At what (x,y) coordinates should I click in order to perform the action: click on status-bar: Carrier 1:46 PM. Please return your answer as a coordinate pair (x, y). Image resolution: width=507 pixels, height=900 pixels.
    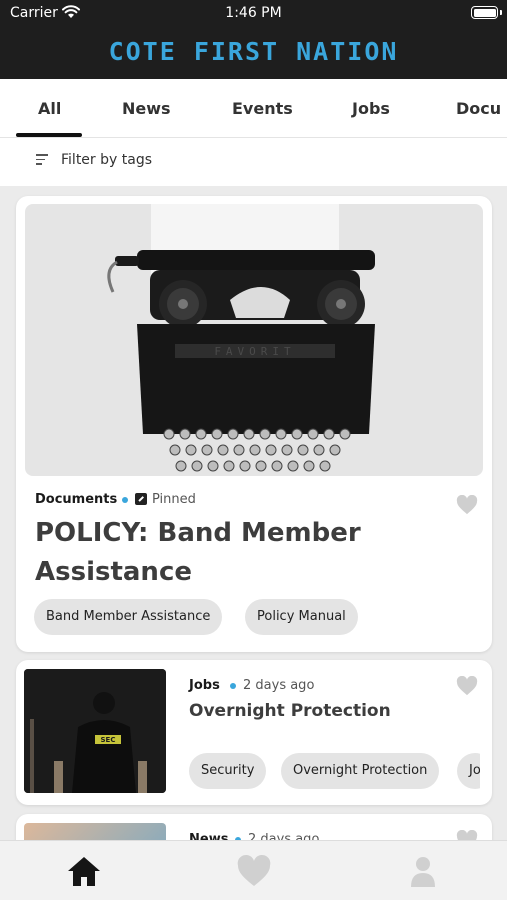
    Looking at the image, I should click on (253, 14).